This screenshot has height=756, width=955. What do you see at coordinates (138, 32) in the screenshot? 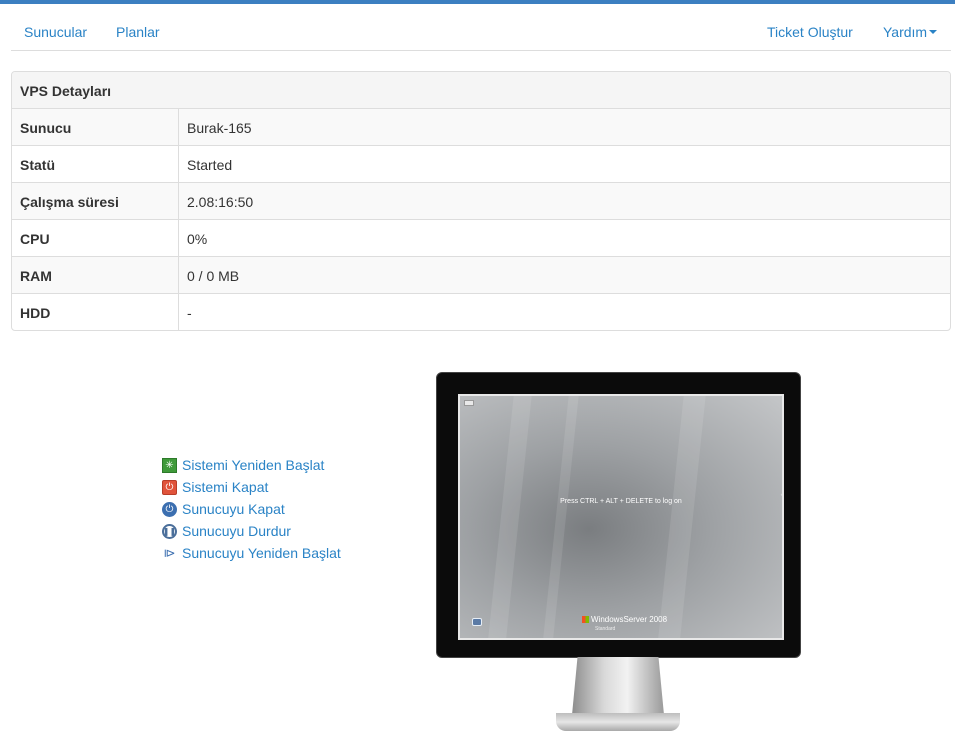
I see `nav-planlar: Planlar` at bounding box center [138, 32].